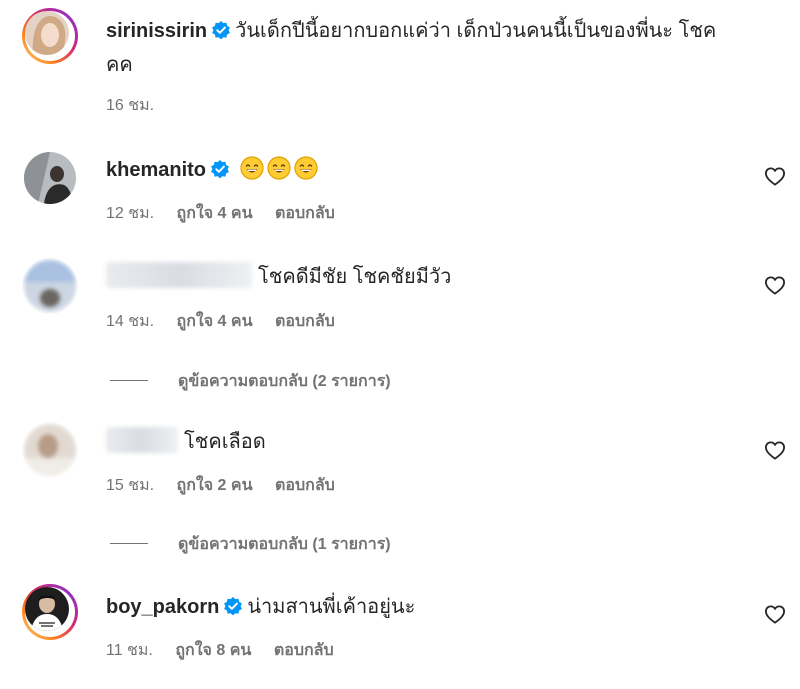 This screenshot has width=800, height=689. I want to click on view-replies-button: ดูข้อความตอบกลับ (2 รายการ), so click(250, 381).